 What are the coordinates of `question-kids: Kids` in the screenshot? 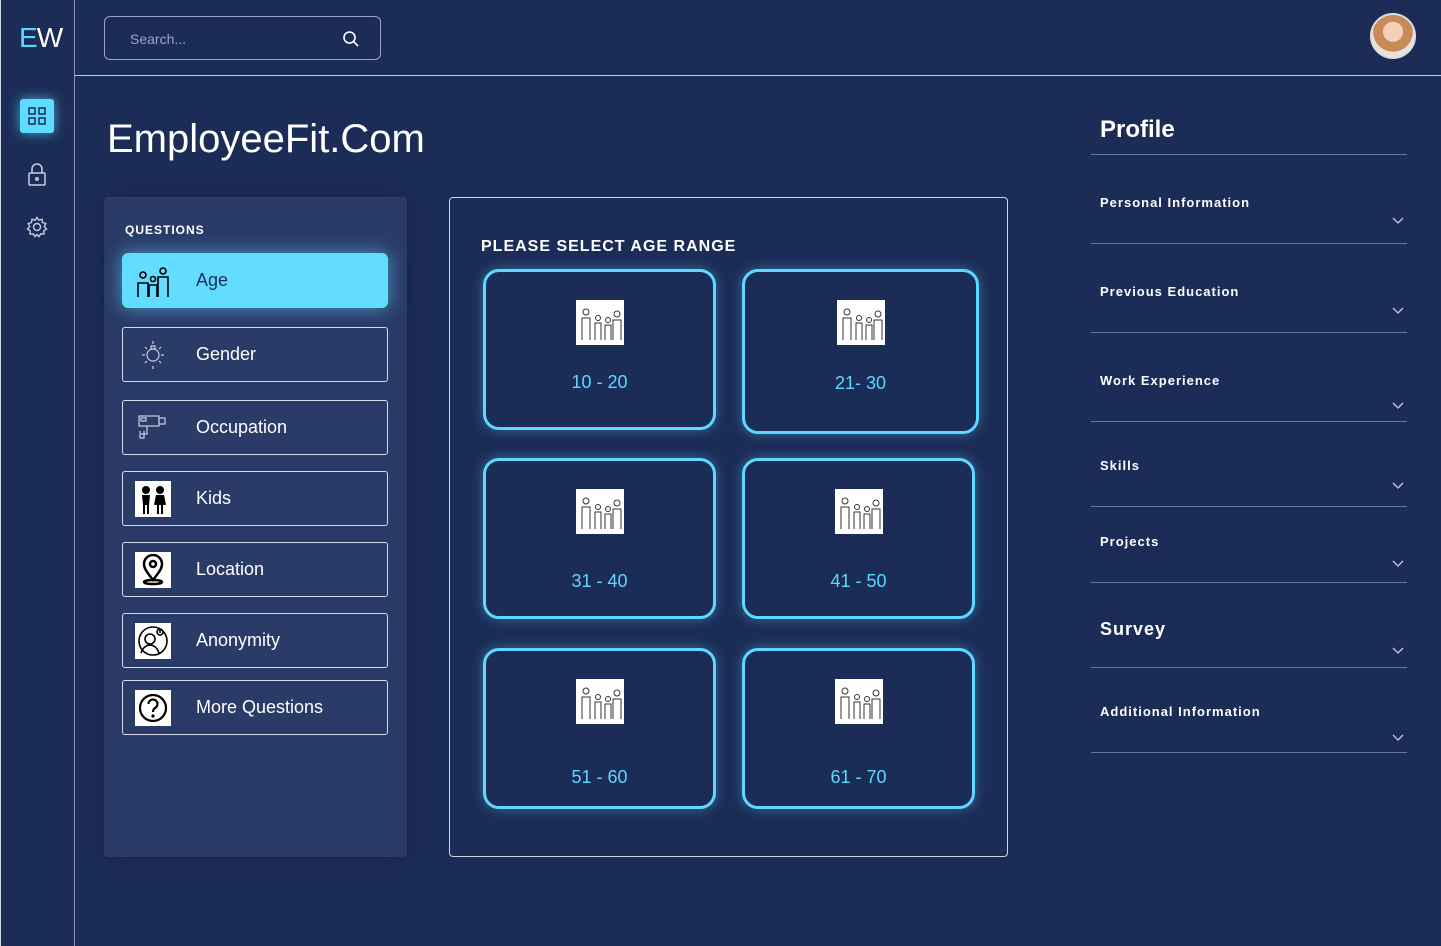 It's located at (255, 498).